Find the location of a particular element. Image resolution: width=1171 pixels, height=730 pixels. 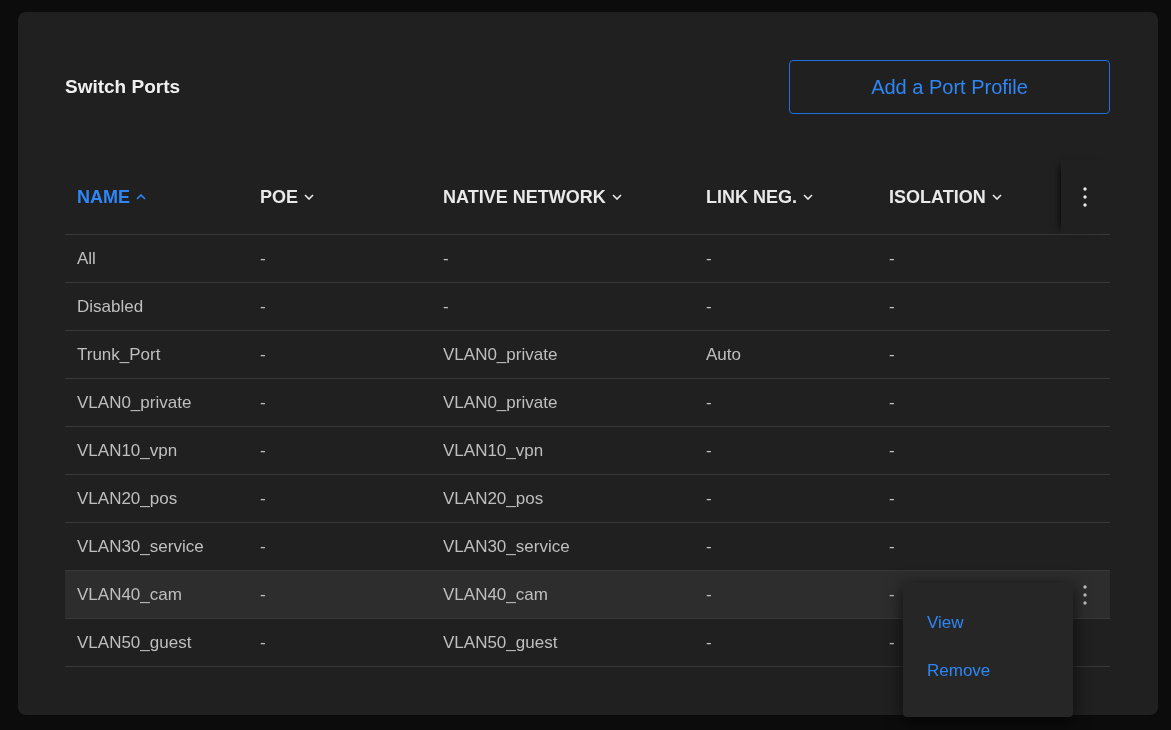

table-row: Trunk_Port - VLAN0_private Auto - is located at coordinates (587, 355).